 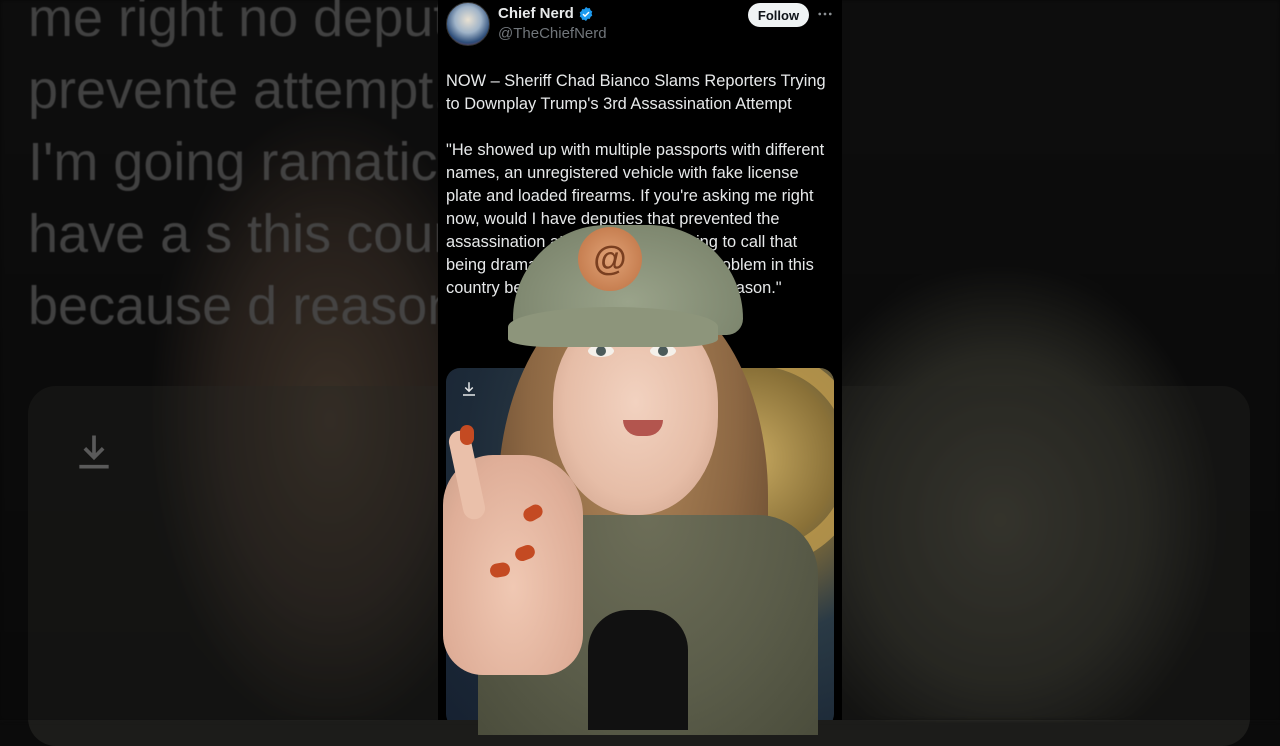 I want to click on cap-logo-patch: @, so click(x=610, y=259).